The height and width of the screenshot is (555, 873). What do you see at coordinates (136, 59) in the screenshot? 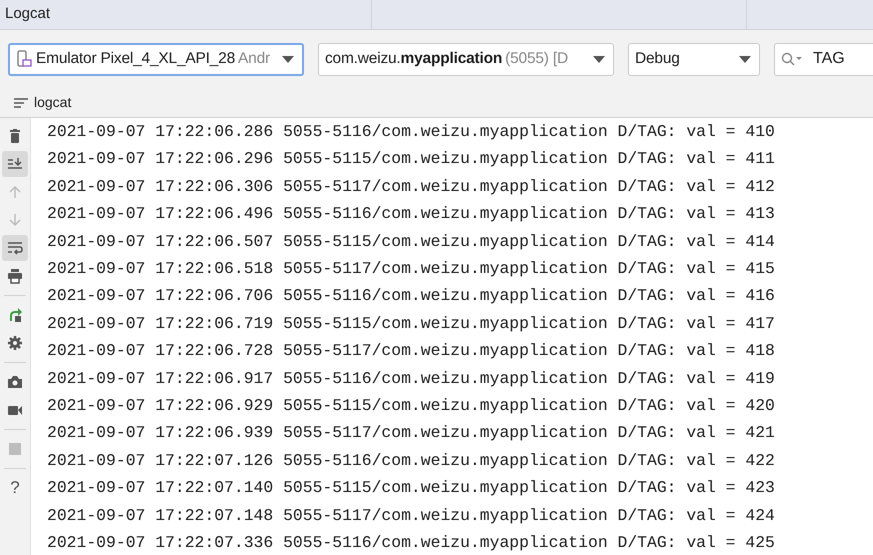
I see `dropdown-value: Emulator Pixel_4_XL_API_28` at bounding box center [136, 59].